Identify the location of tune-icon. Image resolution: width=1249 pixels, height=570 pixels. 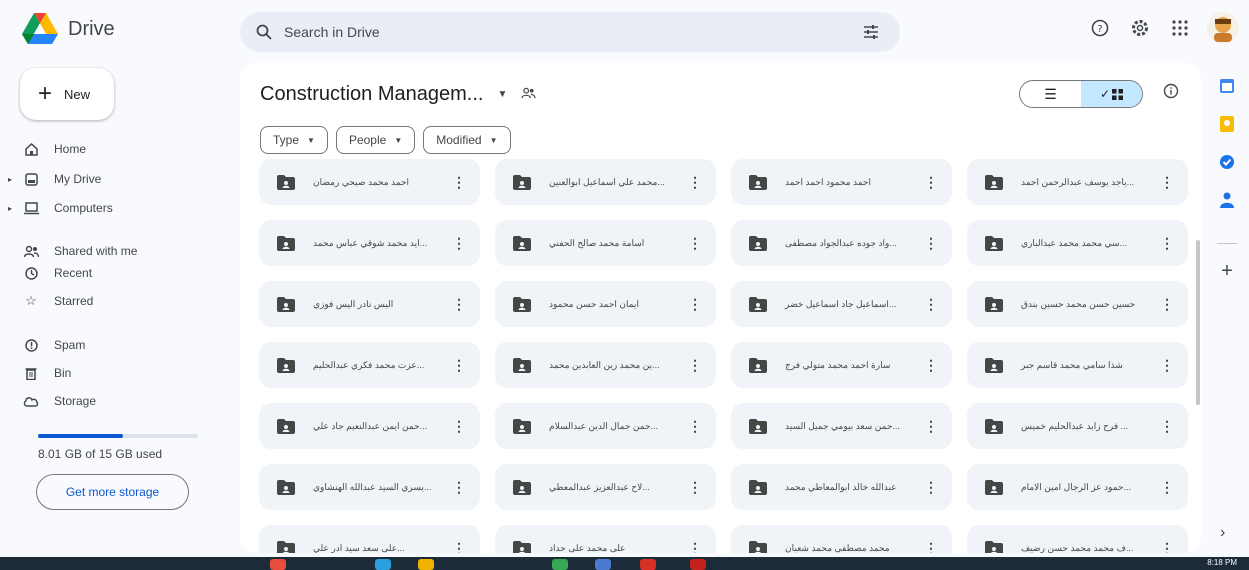
(871, 32).